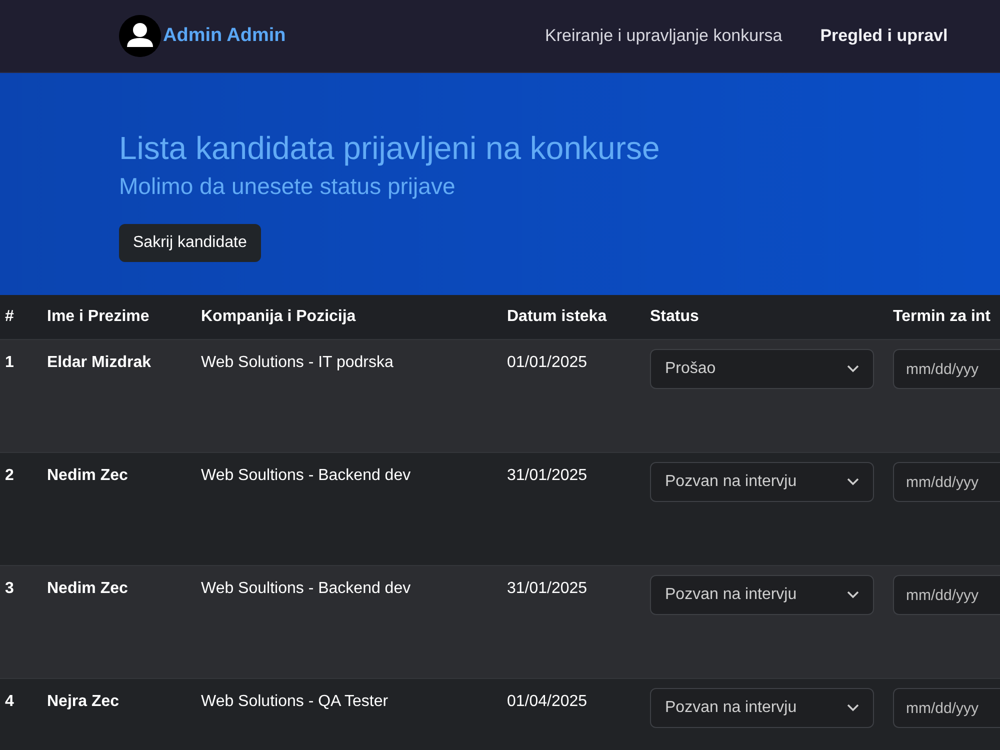 The height and width of the screenshot is (750, 1000). What do you see at coordinates (349, 395) in the screenshot?
I see `table-cell: Web Solutions - IT podrska` at bounding box center [349, 395].